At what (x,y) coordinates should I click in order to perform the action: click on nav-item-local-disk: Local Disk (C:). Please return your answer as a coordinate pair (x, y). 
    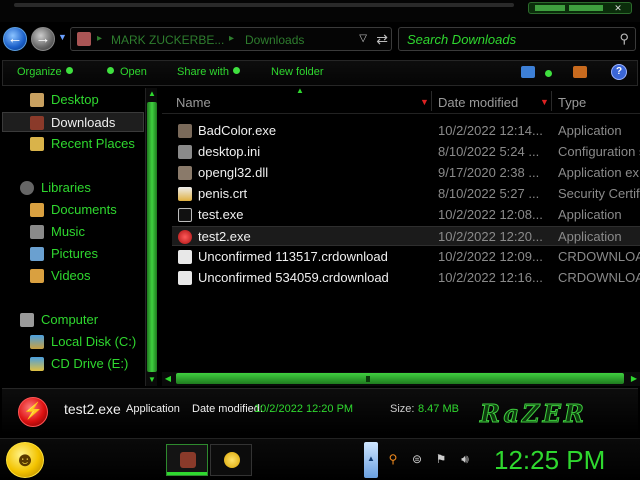
    Looking at the image, I should click on (73, 342).